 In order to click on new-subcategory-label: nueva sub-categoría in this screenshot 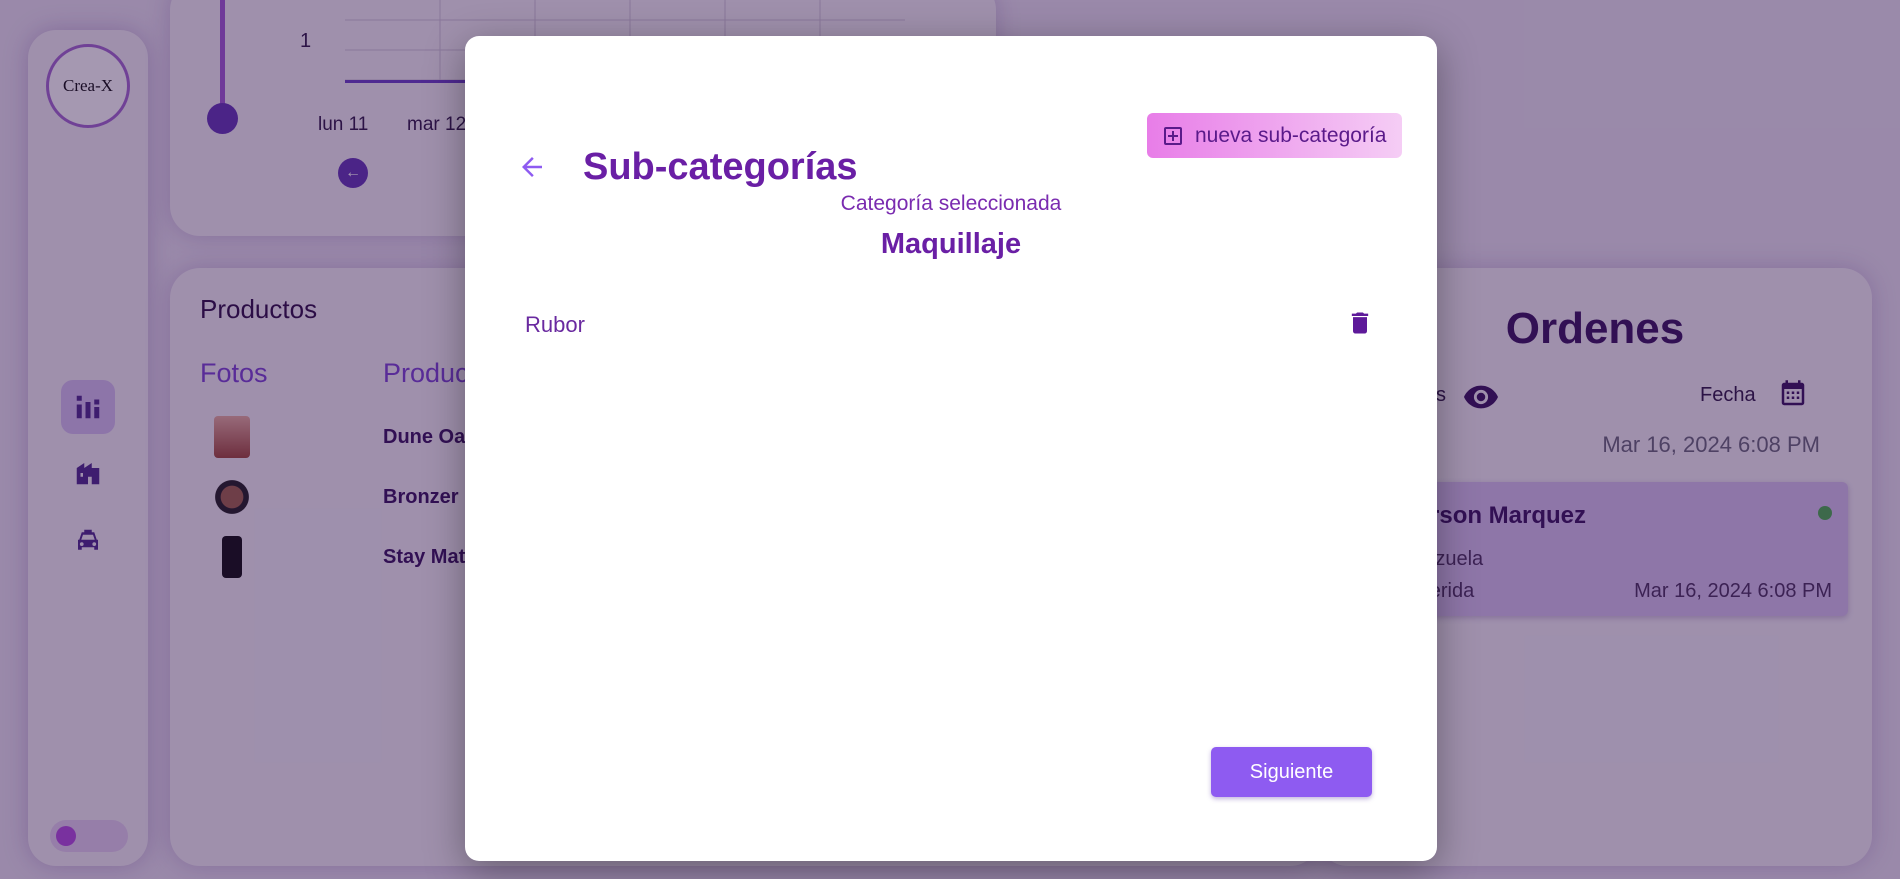, I will do `click(1291, 135)`.